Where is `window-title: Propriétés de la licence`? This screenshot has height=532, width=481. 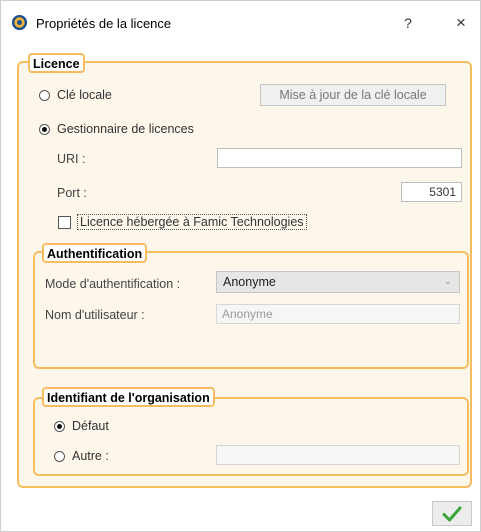 window-title: Propriétés de la licence is located at coordinates (104, 23).